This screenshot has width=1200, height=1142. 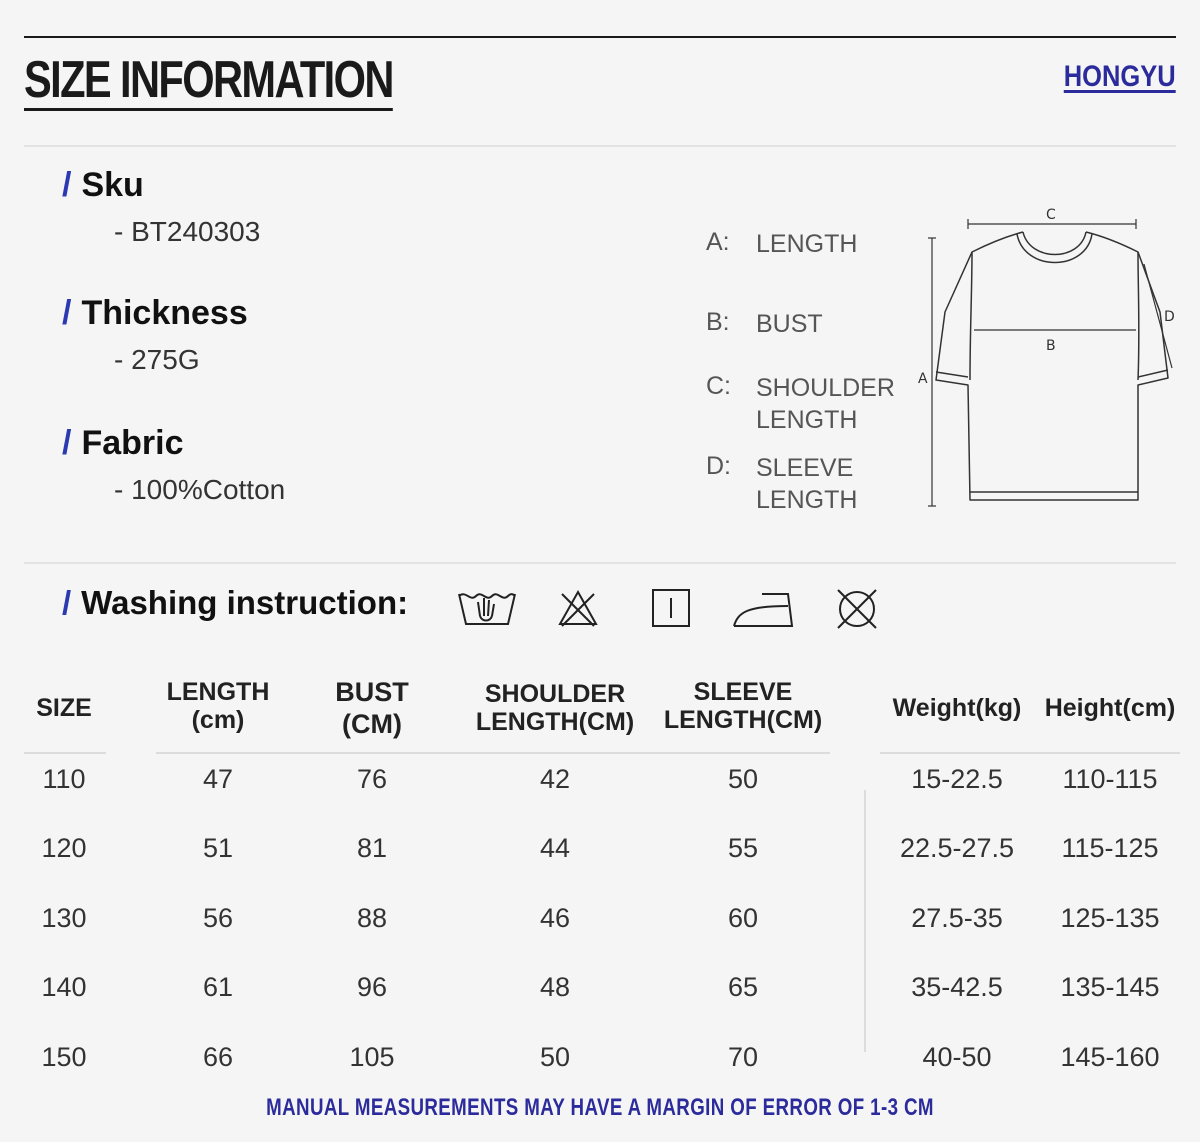 I want to click on header-shoulder-length: SHOULDER LENGTH(CM), so click(x=555, y=708).